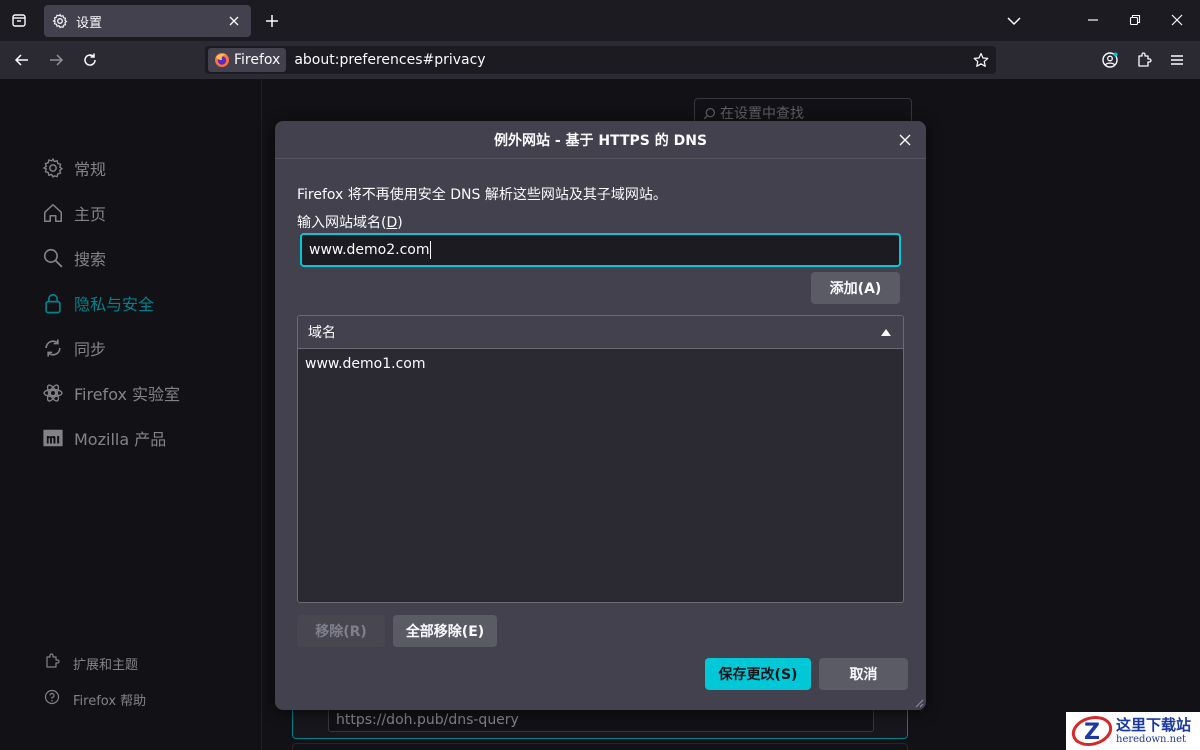  I want to click on plus-icon, so click(272, 21).